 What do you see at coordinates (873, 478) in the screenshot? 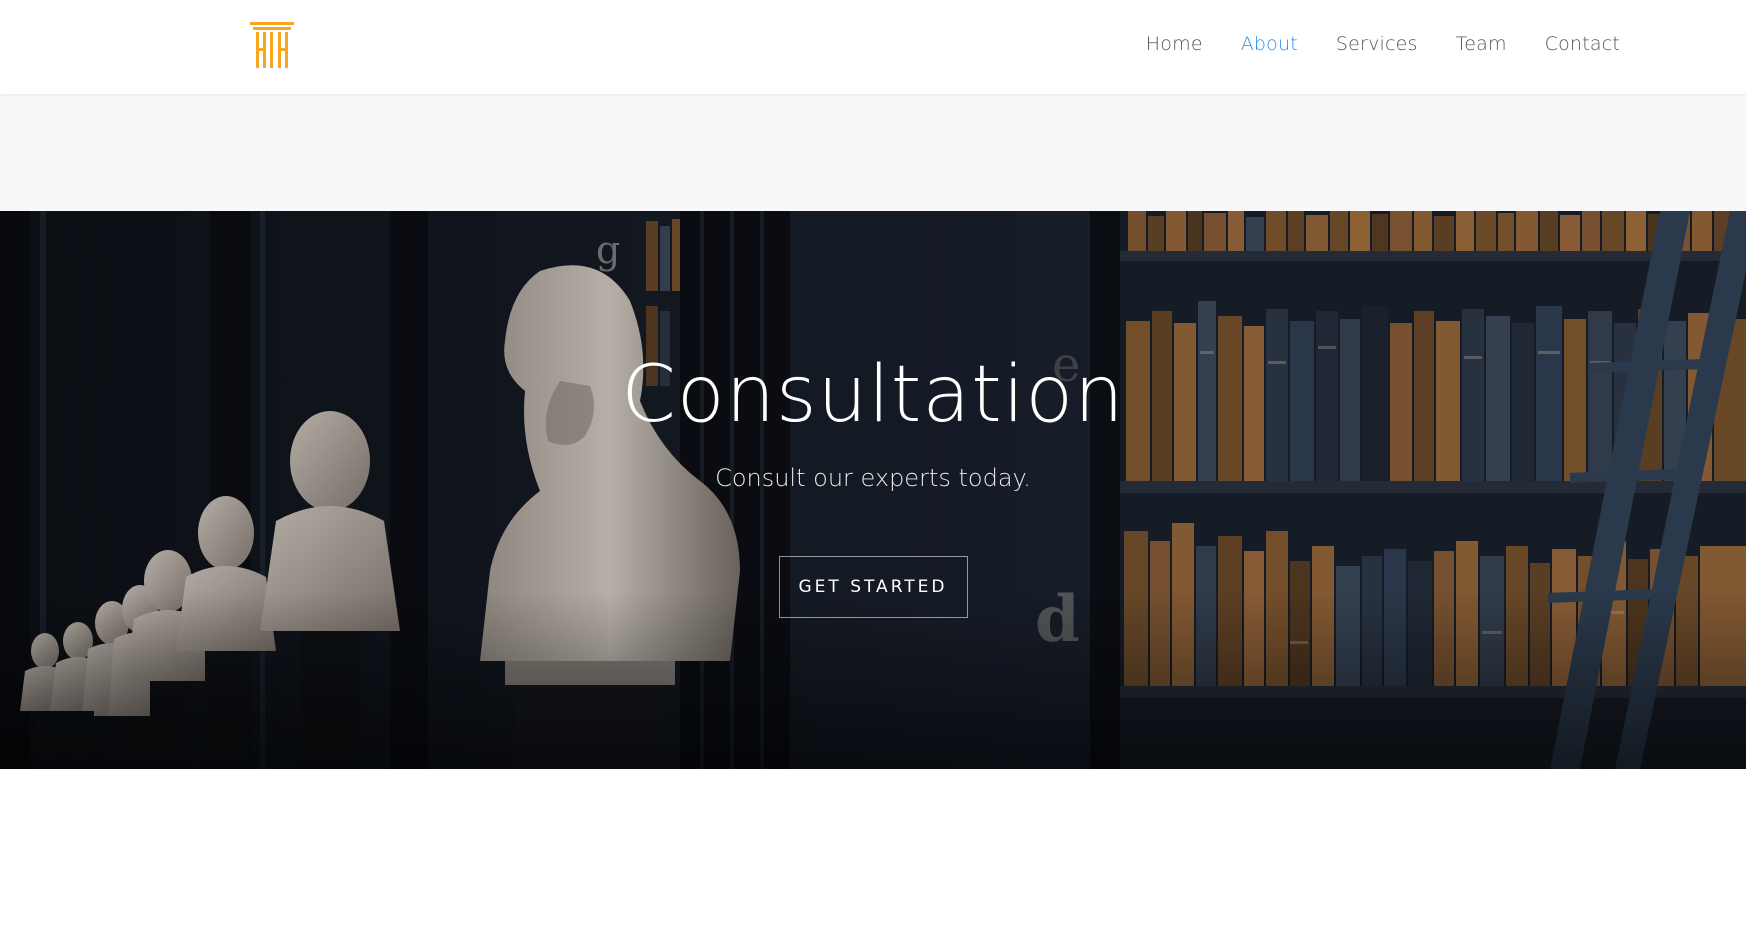
I see `hero-subtitle: Consult our experts today.` at bounding box center [873, 478].